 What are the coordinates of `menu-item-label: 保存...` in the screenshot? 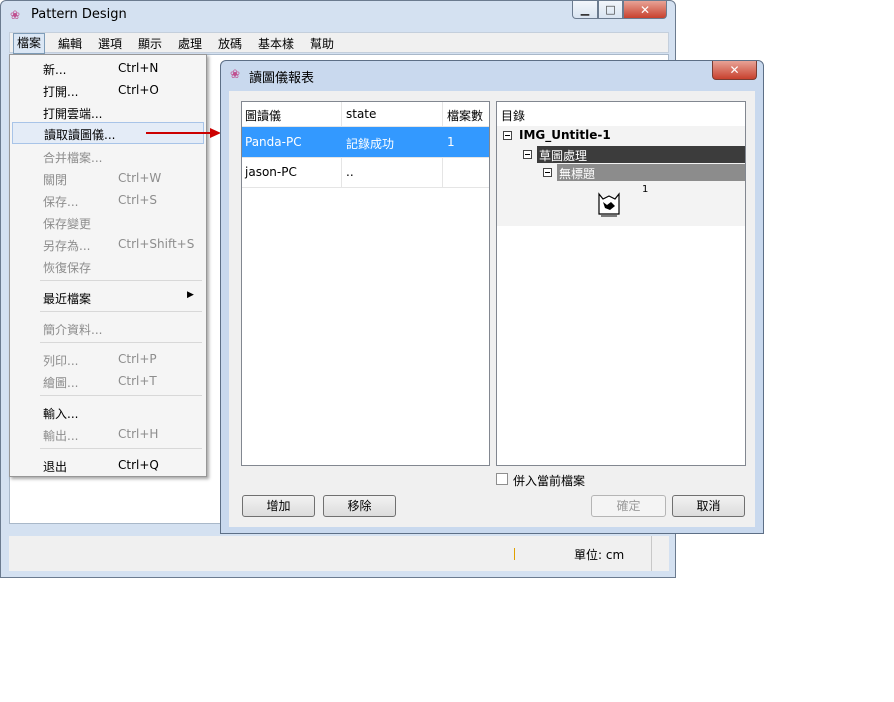 It's located at (61, 202).